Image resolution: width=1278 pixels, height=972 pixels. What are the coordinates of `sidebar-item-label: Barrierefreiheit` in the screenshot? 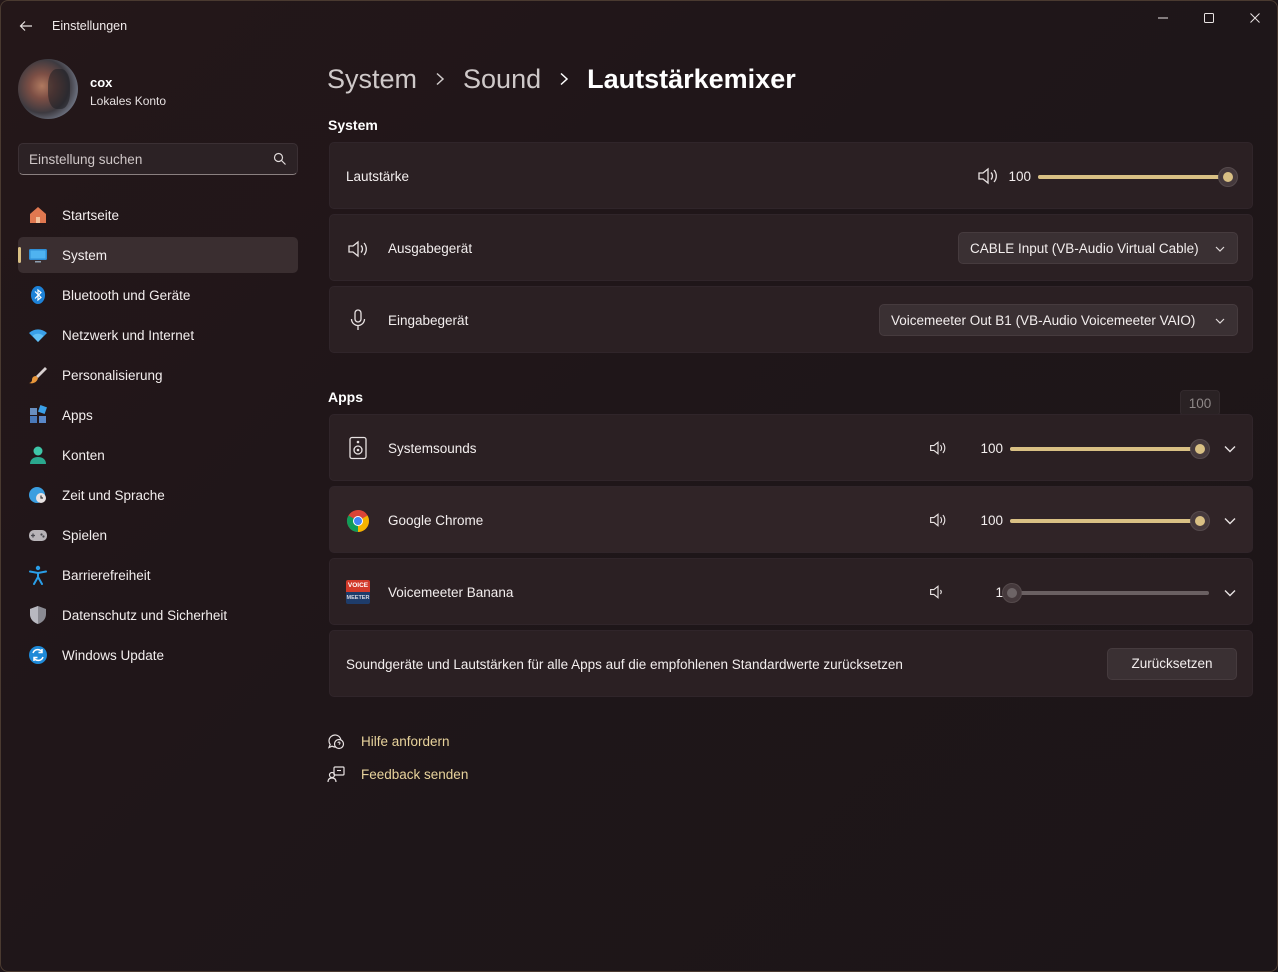 It's located at (106, 575).